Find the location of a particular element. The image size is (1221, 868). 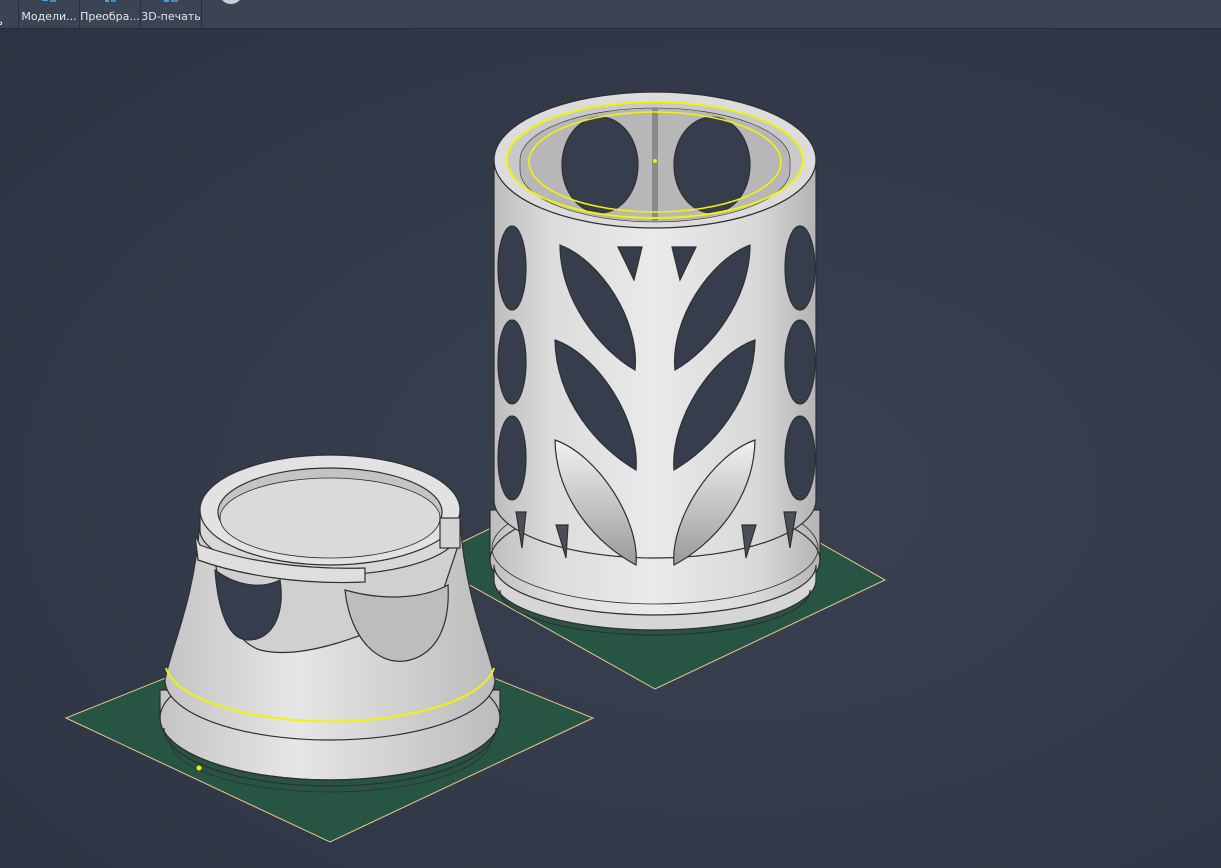

circle-tool-icon is located at coordinates (231, 2).